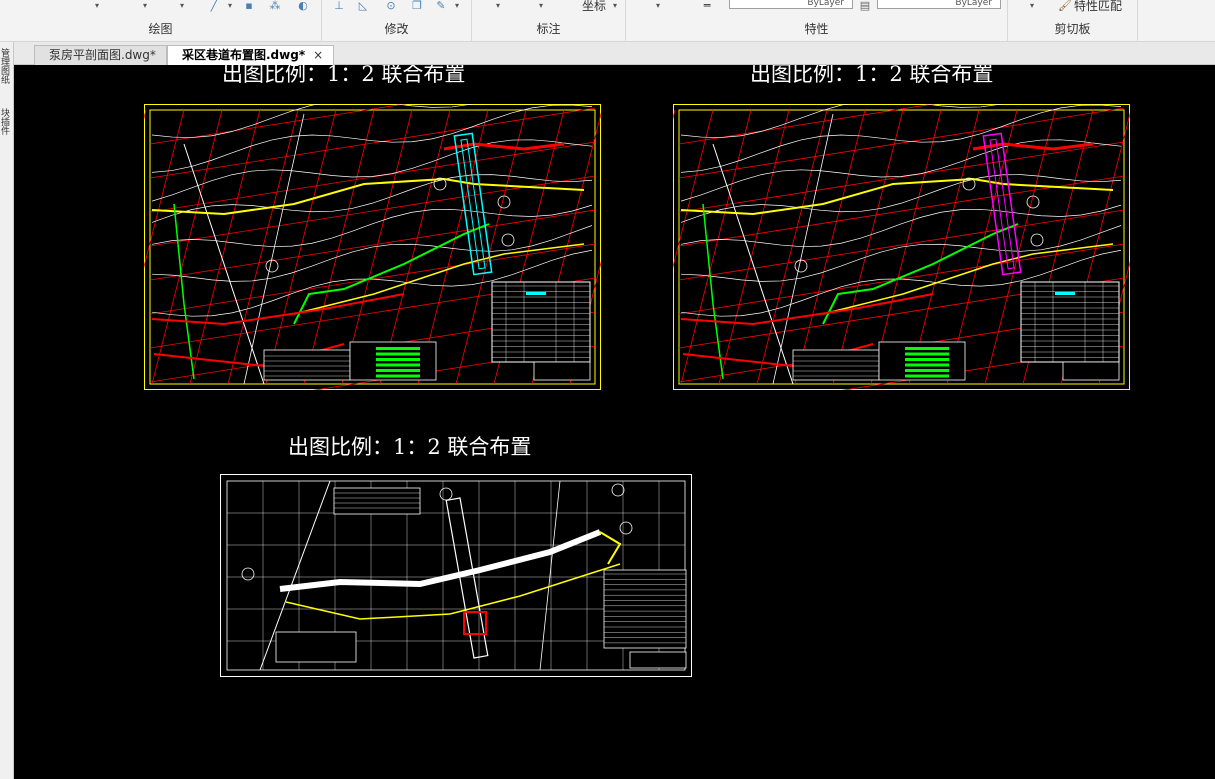 The image size is (1215, 779). Describe the element at coordinates (377, 501) in the screenshot. I see `top-table` at that location.